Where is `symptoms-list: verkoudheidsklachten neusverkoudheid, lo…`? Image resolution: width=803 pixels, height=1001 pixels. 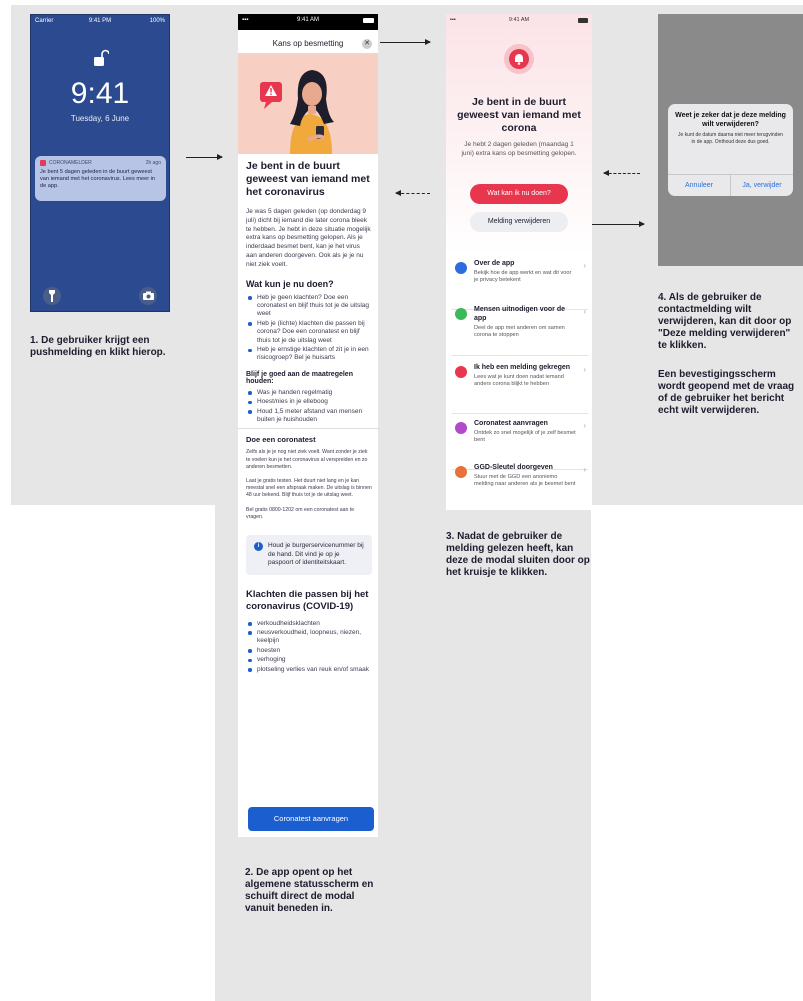 symptoms-list: verkoudheidsklachten neusverkoudheid, lo… is located at coordinates (309, 647).